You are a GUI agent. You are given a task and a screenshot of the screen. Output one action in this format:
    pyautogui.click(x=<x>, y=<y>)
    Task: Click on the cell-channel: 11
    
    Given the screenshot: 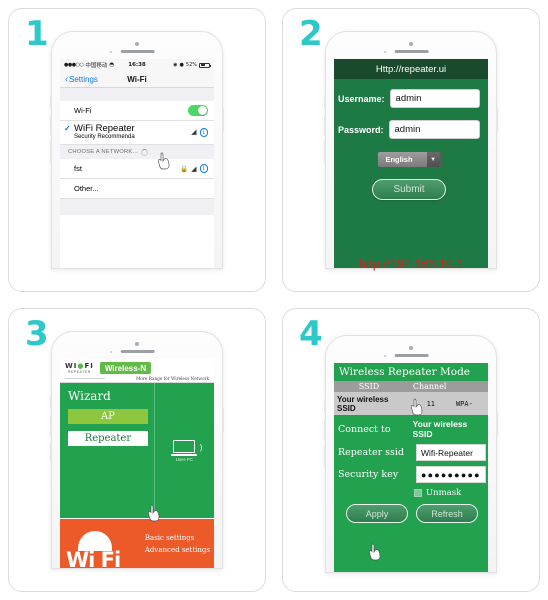 What is the action you would take?
    pyautogui.click(x=431, y=403)
    